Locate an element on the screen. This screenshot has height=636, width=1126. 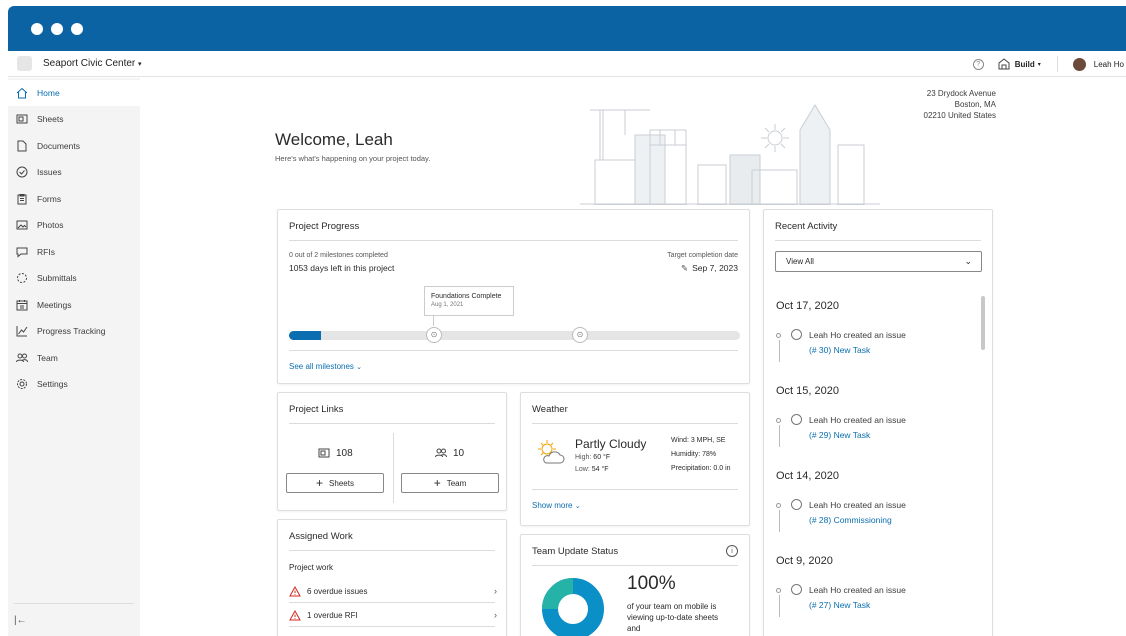
activity-link: (# 28) Commissioning is located at coordinates (850, 520).